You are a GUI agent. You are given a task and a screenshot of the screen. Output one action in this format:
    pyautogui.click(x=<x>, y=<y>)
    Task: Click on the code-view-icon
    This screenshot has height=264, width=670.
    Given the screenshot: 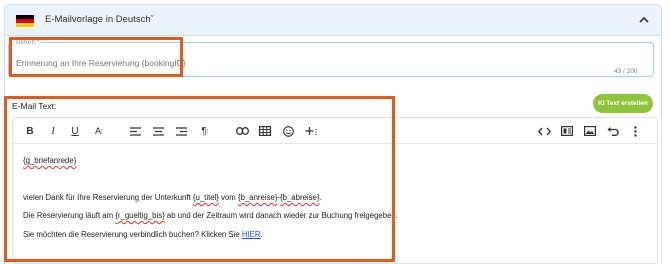 What is the action you would take?
    pyautogui.click(x=544, y=131)
    